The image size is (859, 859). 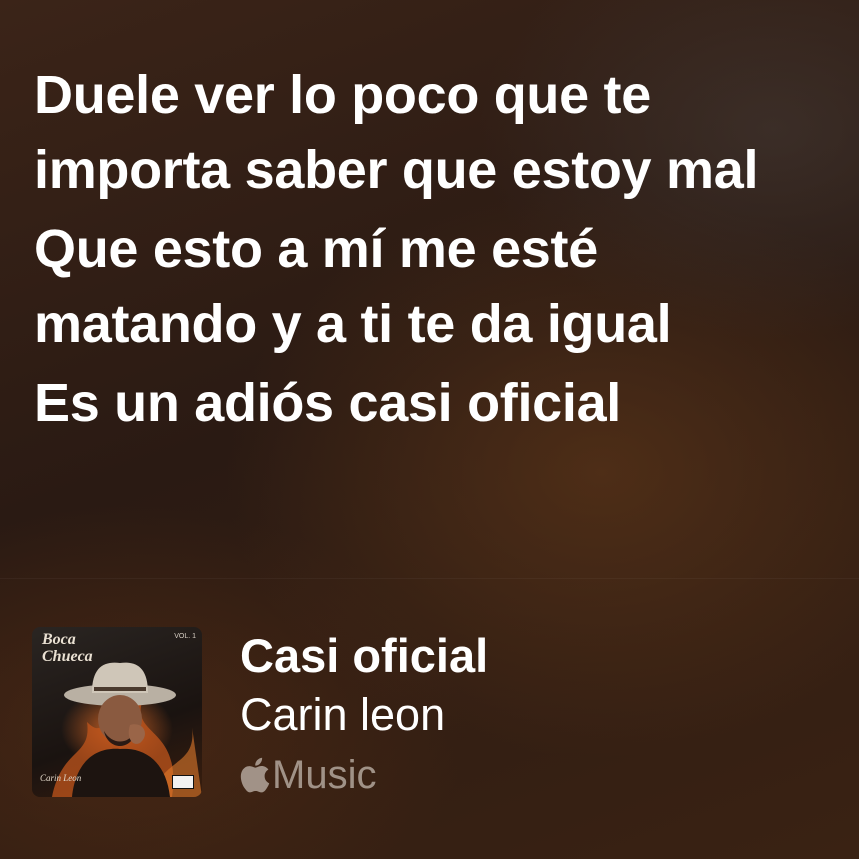 What do you see at coordinates (67, 648) in the screenshot?
I see `album-art-title: Boca Chueca` at bounding box center [67, 648].